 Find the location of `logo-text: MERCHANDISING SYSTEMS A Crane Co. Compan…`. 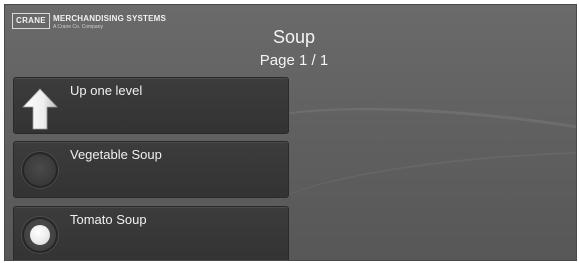

logo-text: MERCHANDISING SYSTEMS A Crane Co. Compan… is located at coordinates (109, 21).